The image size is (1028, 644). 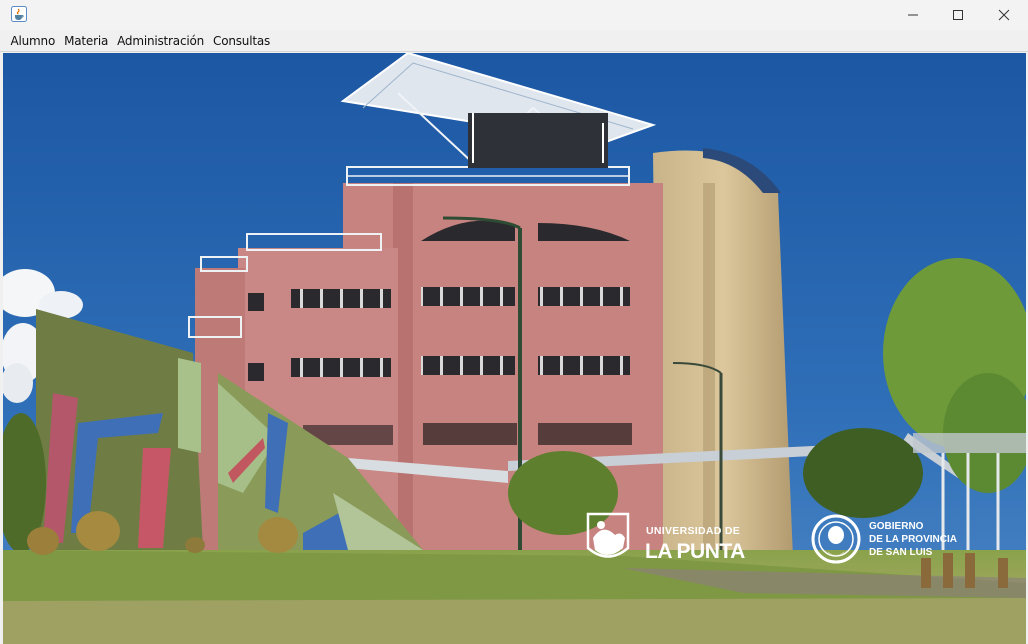 I want to click on logo-gov-line2: DE LA PROVINCIA, so click(x=913, y=539).